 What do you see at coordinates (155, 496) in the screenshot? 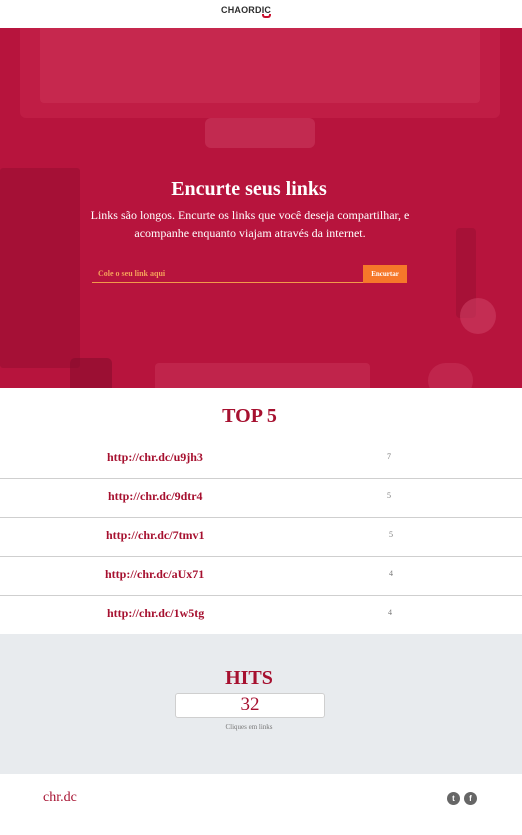
I see `short-link: http://chr.dc/9dtr4` at bounding box center [155, 496].